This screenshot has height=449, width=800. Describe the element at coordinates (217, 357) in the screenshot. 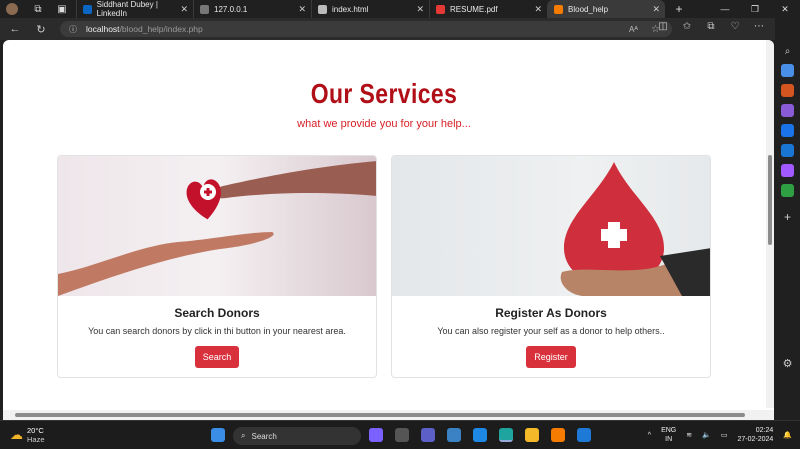

I see `search-button: Search` at that location.